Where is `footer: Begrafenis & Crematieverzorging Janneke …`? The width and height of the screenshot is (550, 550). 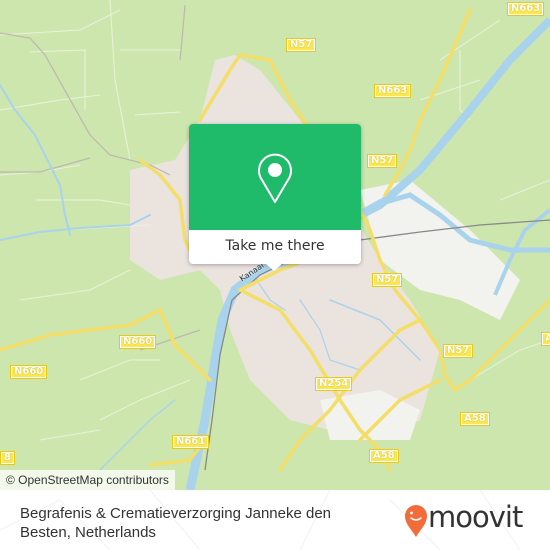 footer: Begrafenis & Crematieverzorging Janneke … is located at coordinates (275, 520).